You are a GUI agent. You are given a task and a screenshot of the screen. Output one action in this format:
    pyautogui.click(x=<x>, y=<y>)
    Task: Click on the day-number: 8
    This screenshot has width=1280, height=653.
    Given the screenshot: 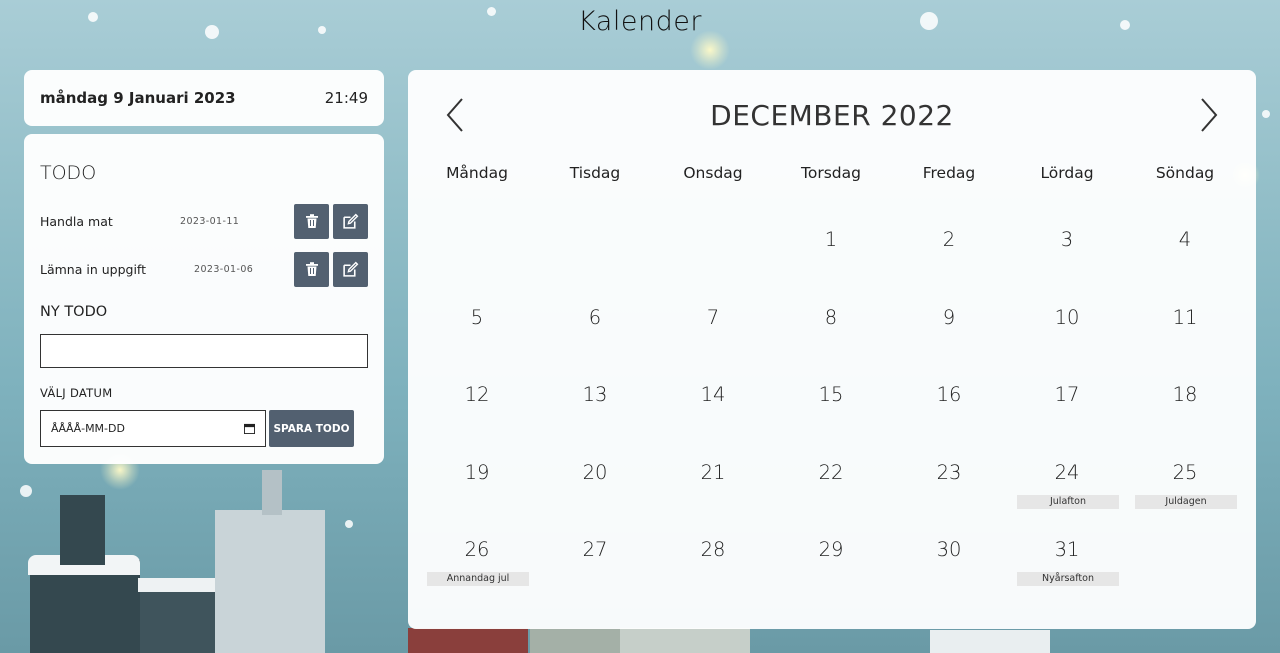 What is the action you would take?
    pyautogui.click(x=831, y=317)
    